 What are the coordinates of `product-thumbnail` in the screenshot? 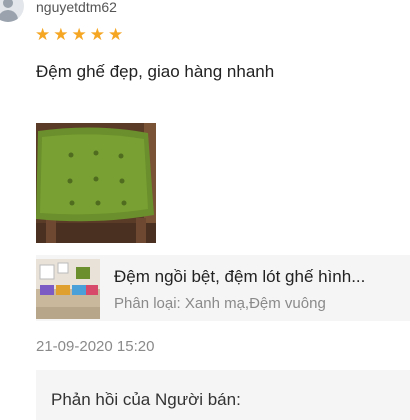 It's located at (68, 289).